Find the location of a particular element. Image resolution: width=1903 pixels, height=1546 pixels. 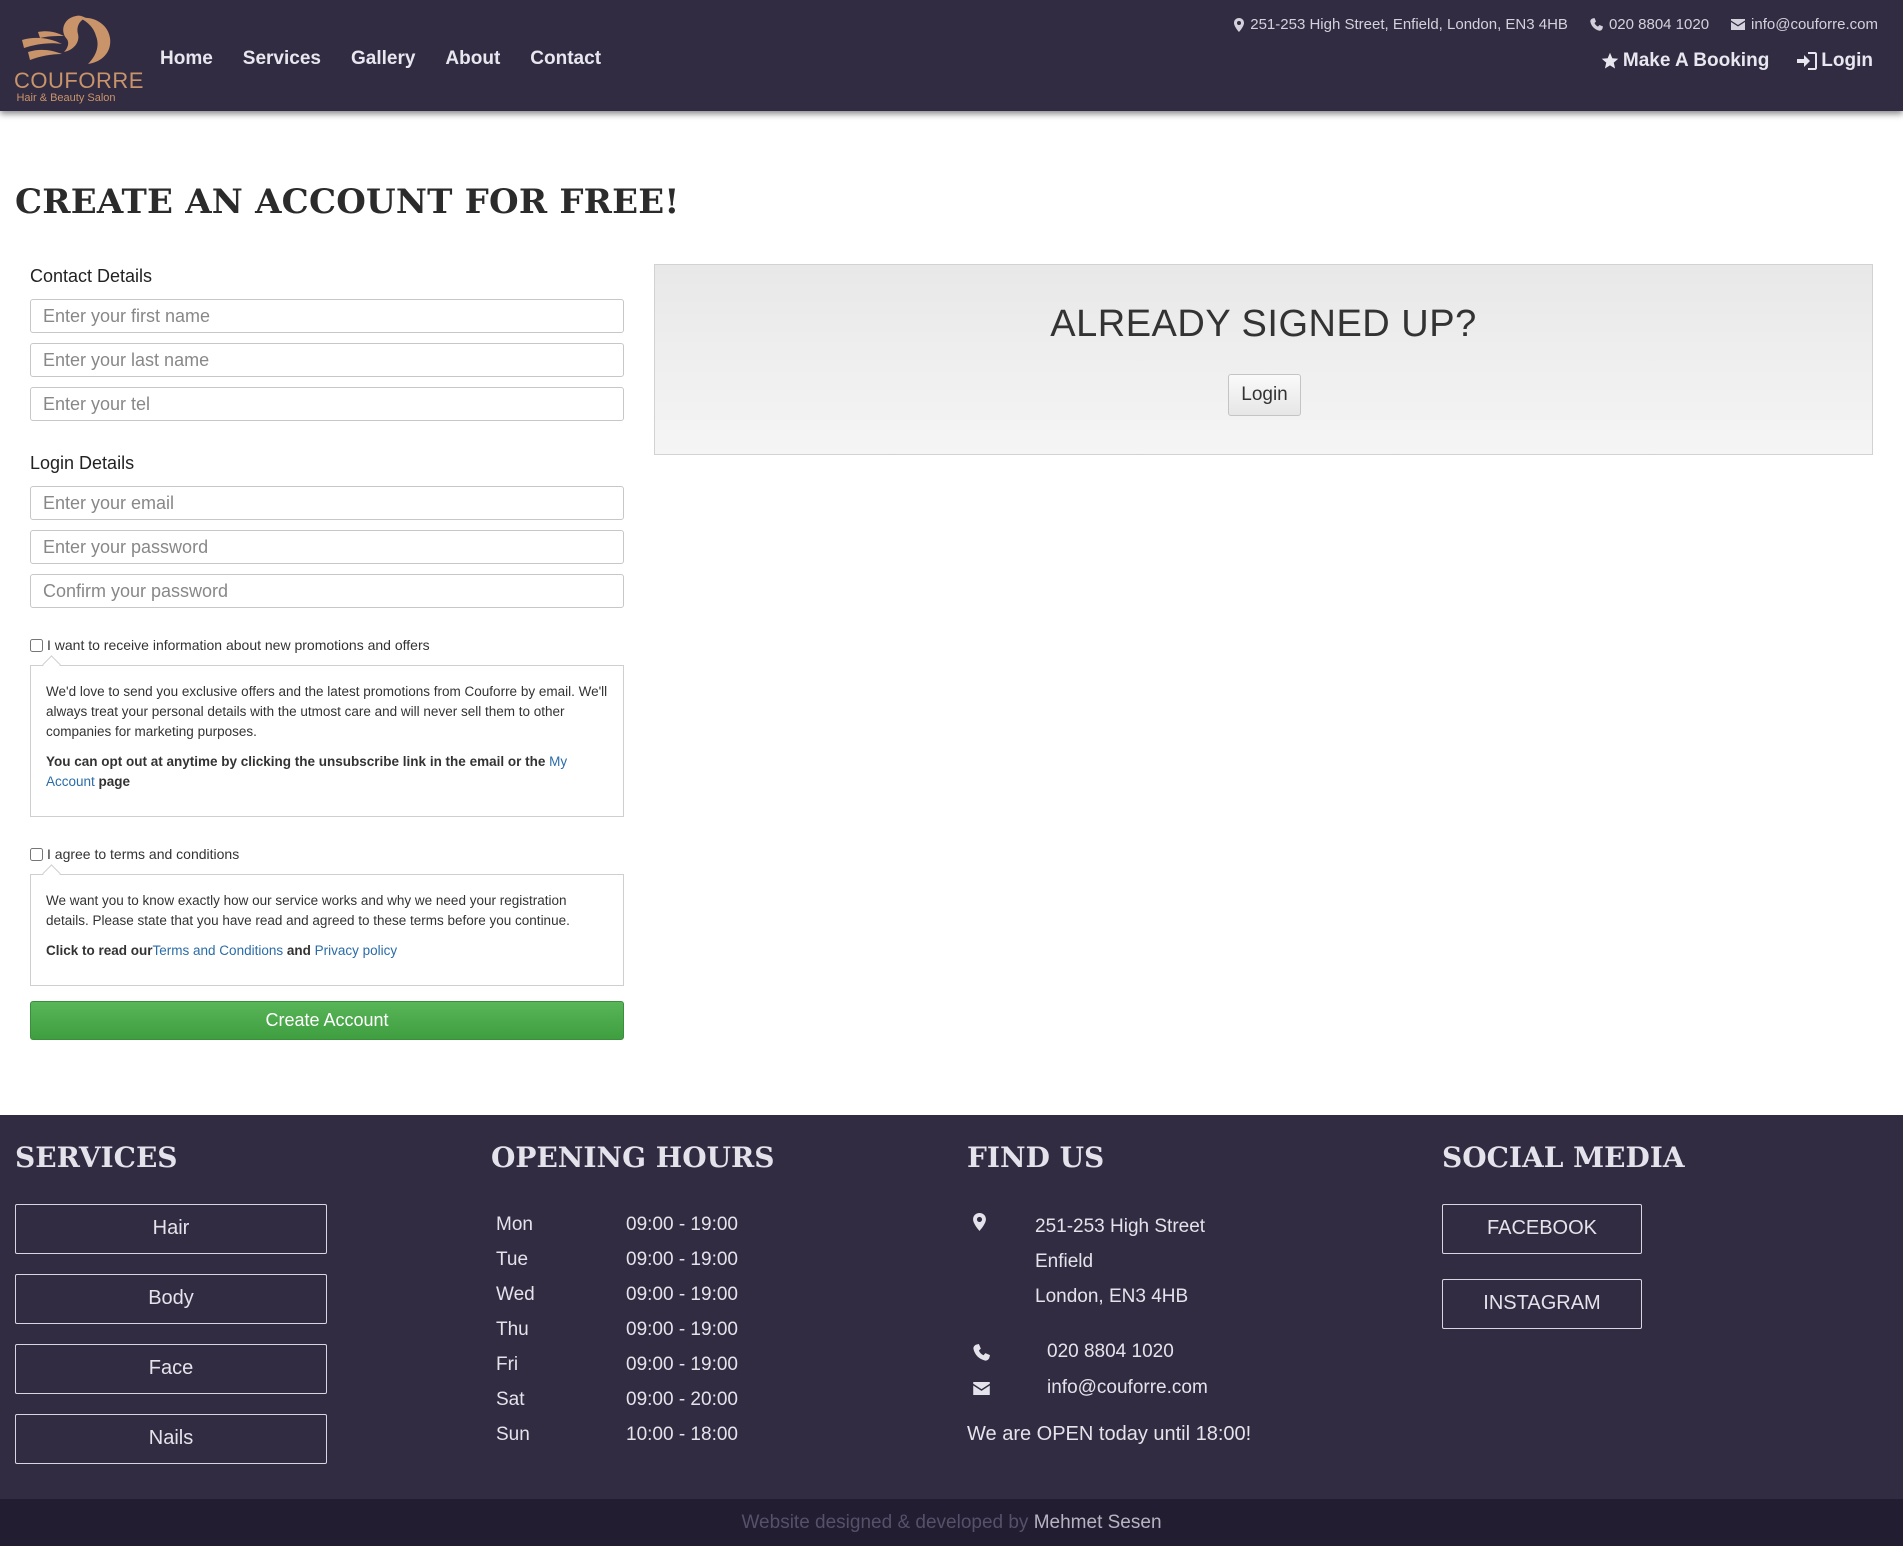

header-email: info@couforre.com is located at coordinates (1804, 24).